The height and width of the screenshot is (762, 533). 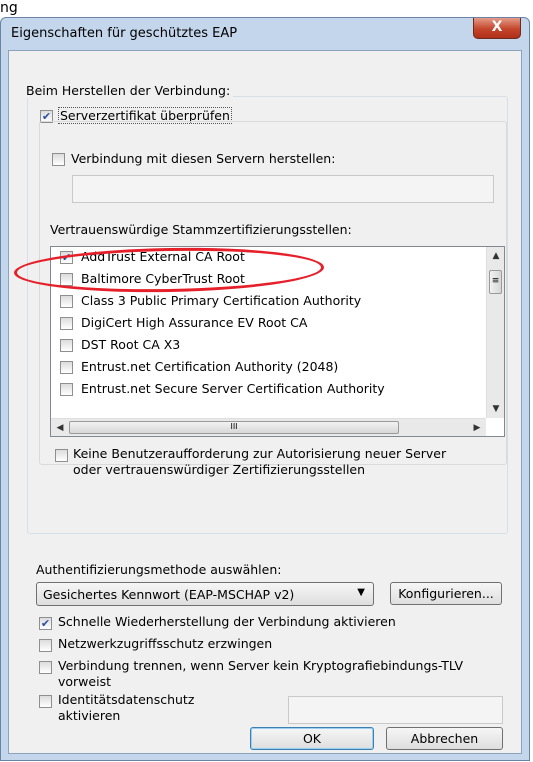 What do you see at coordinates (312, 738) in the screenshot?
I see `ok-button: OK` at bounding box center [312, 738].